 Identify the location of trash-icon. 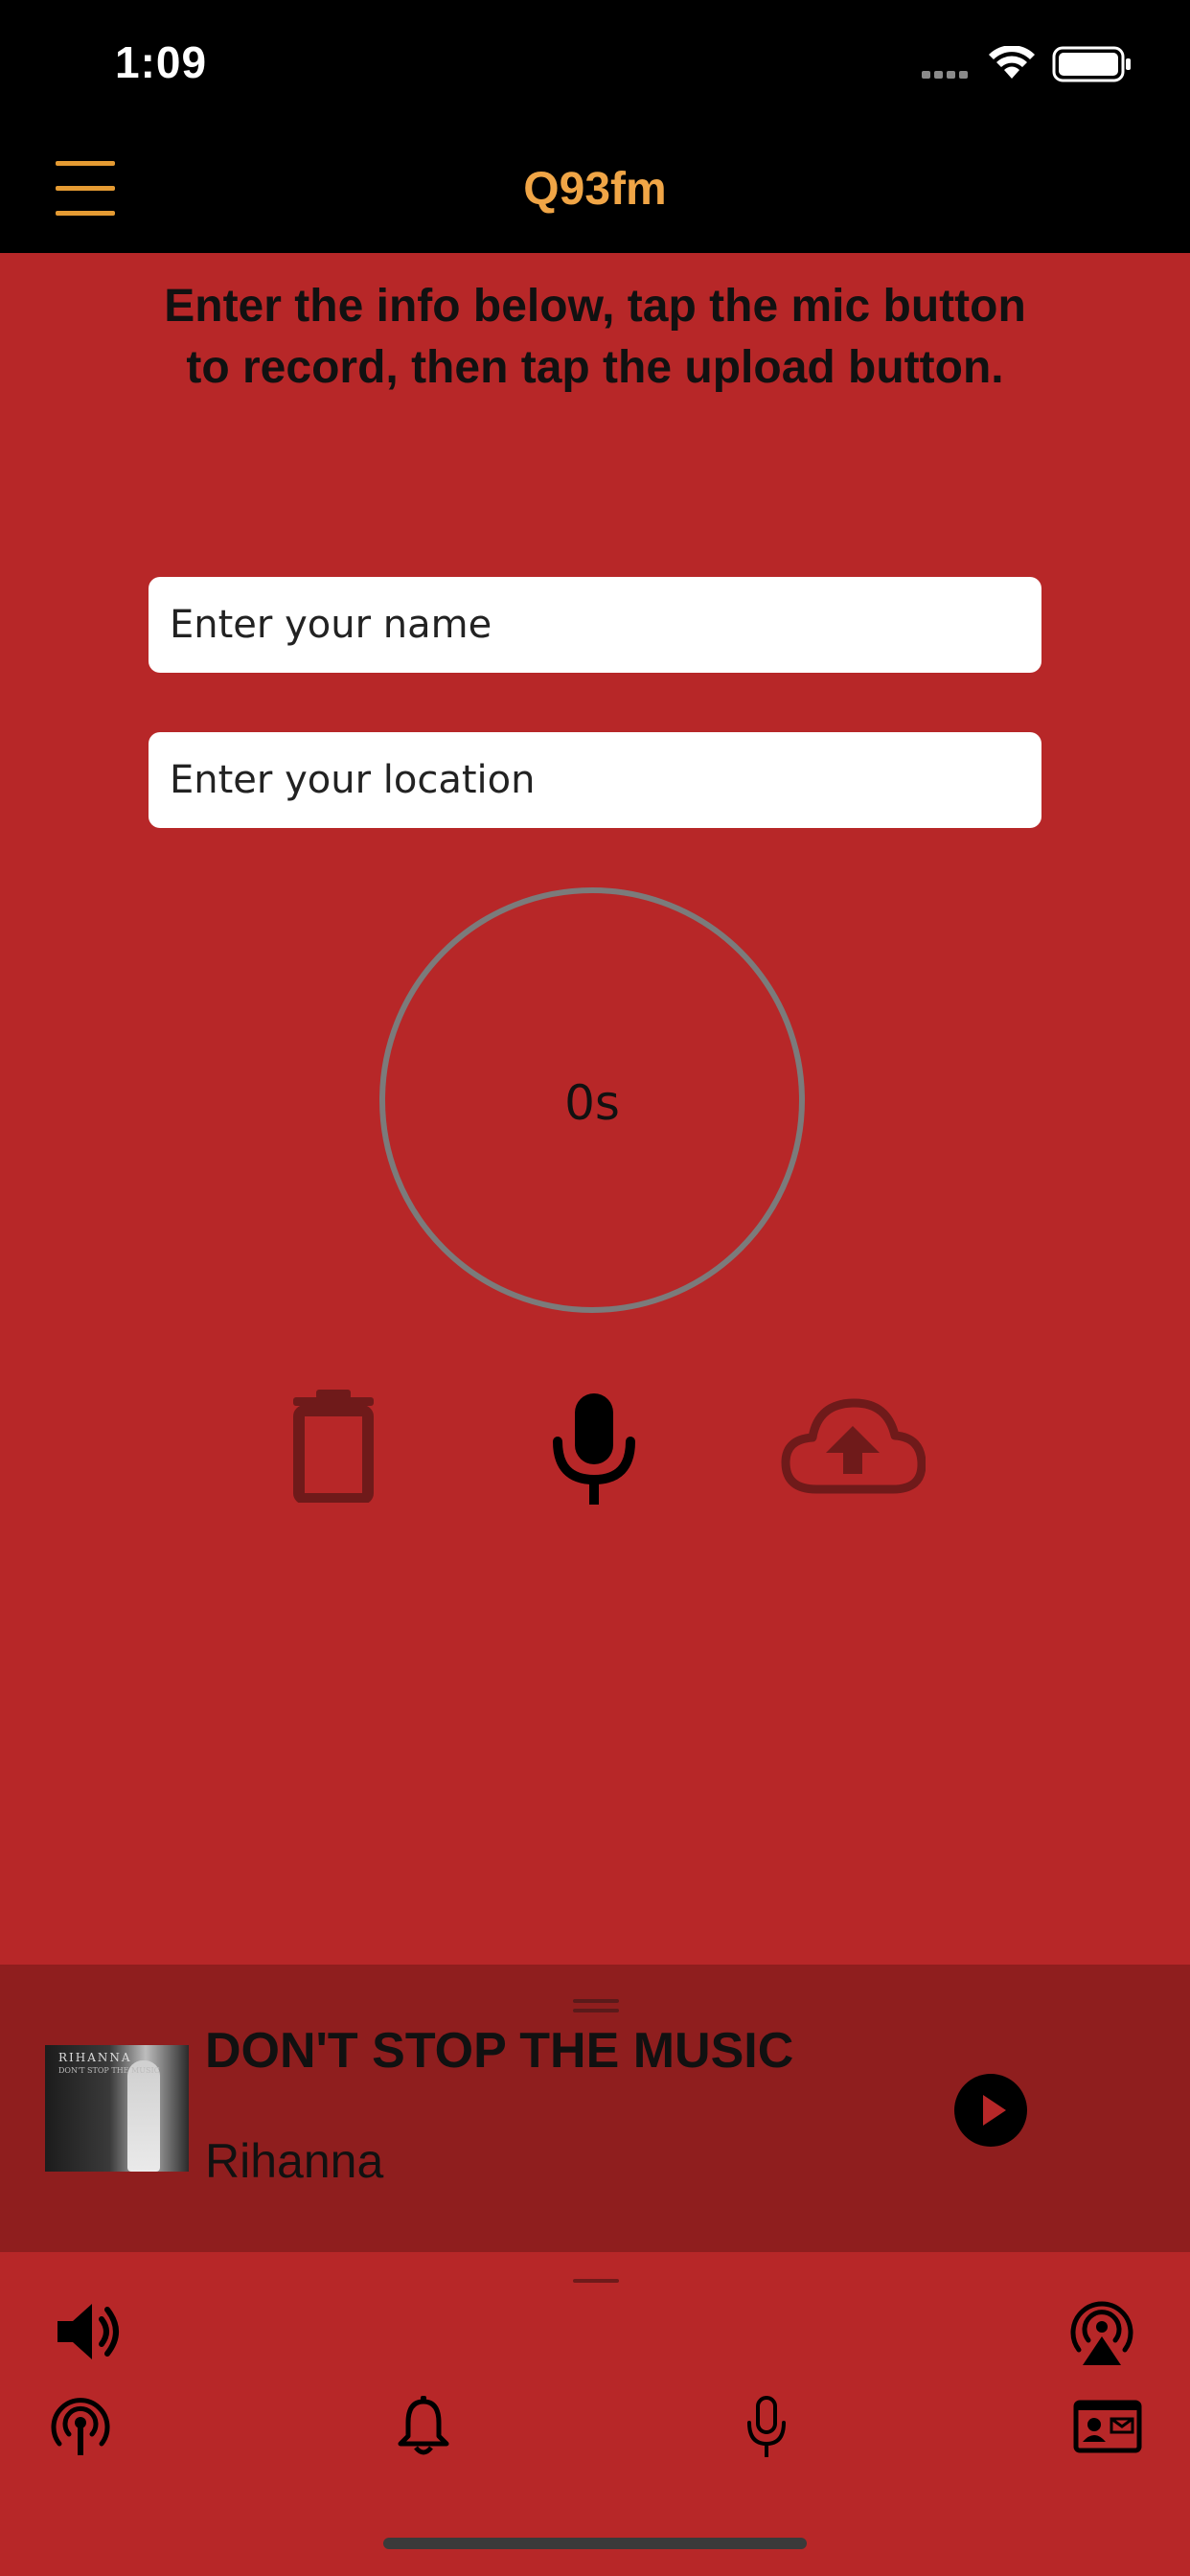
(334, 1446).